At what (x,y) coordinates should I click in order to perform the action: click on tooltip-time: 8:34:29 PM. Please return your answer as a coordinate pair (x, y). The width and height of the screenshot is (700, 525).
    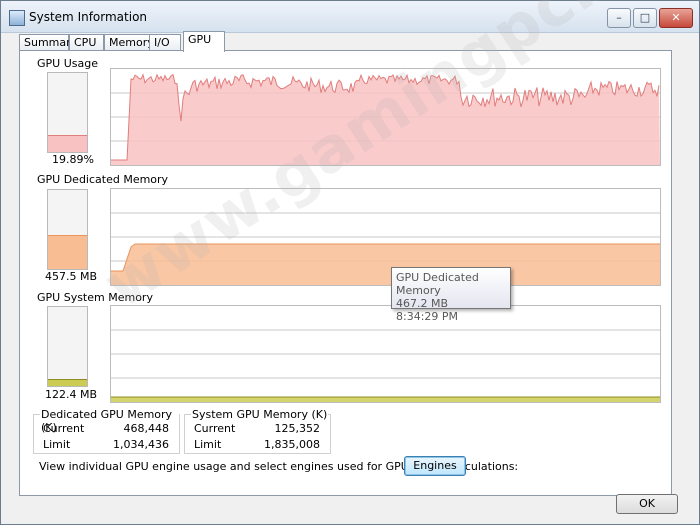
    Looking at the image, I should click on (427, 316).